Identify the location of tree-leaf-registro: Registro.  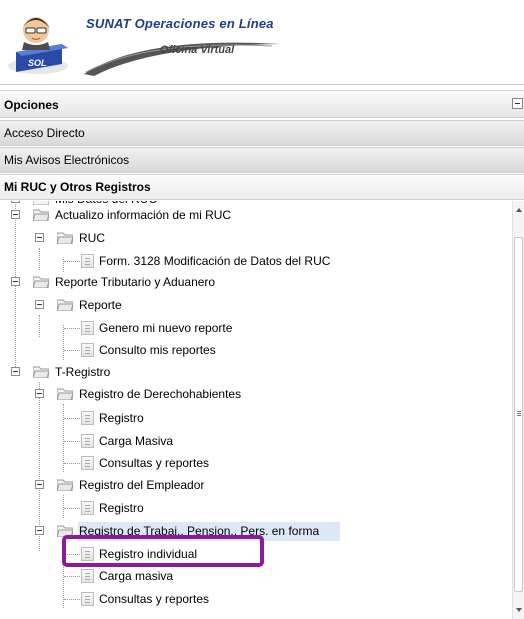
(256, 418).